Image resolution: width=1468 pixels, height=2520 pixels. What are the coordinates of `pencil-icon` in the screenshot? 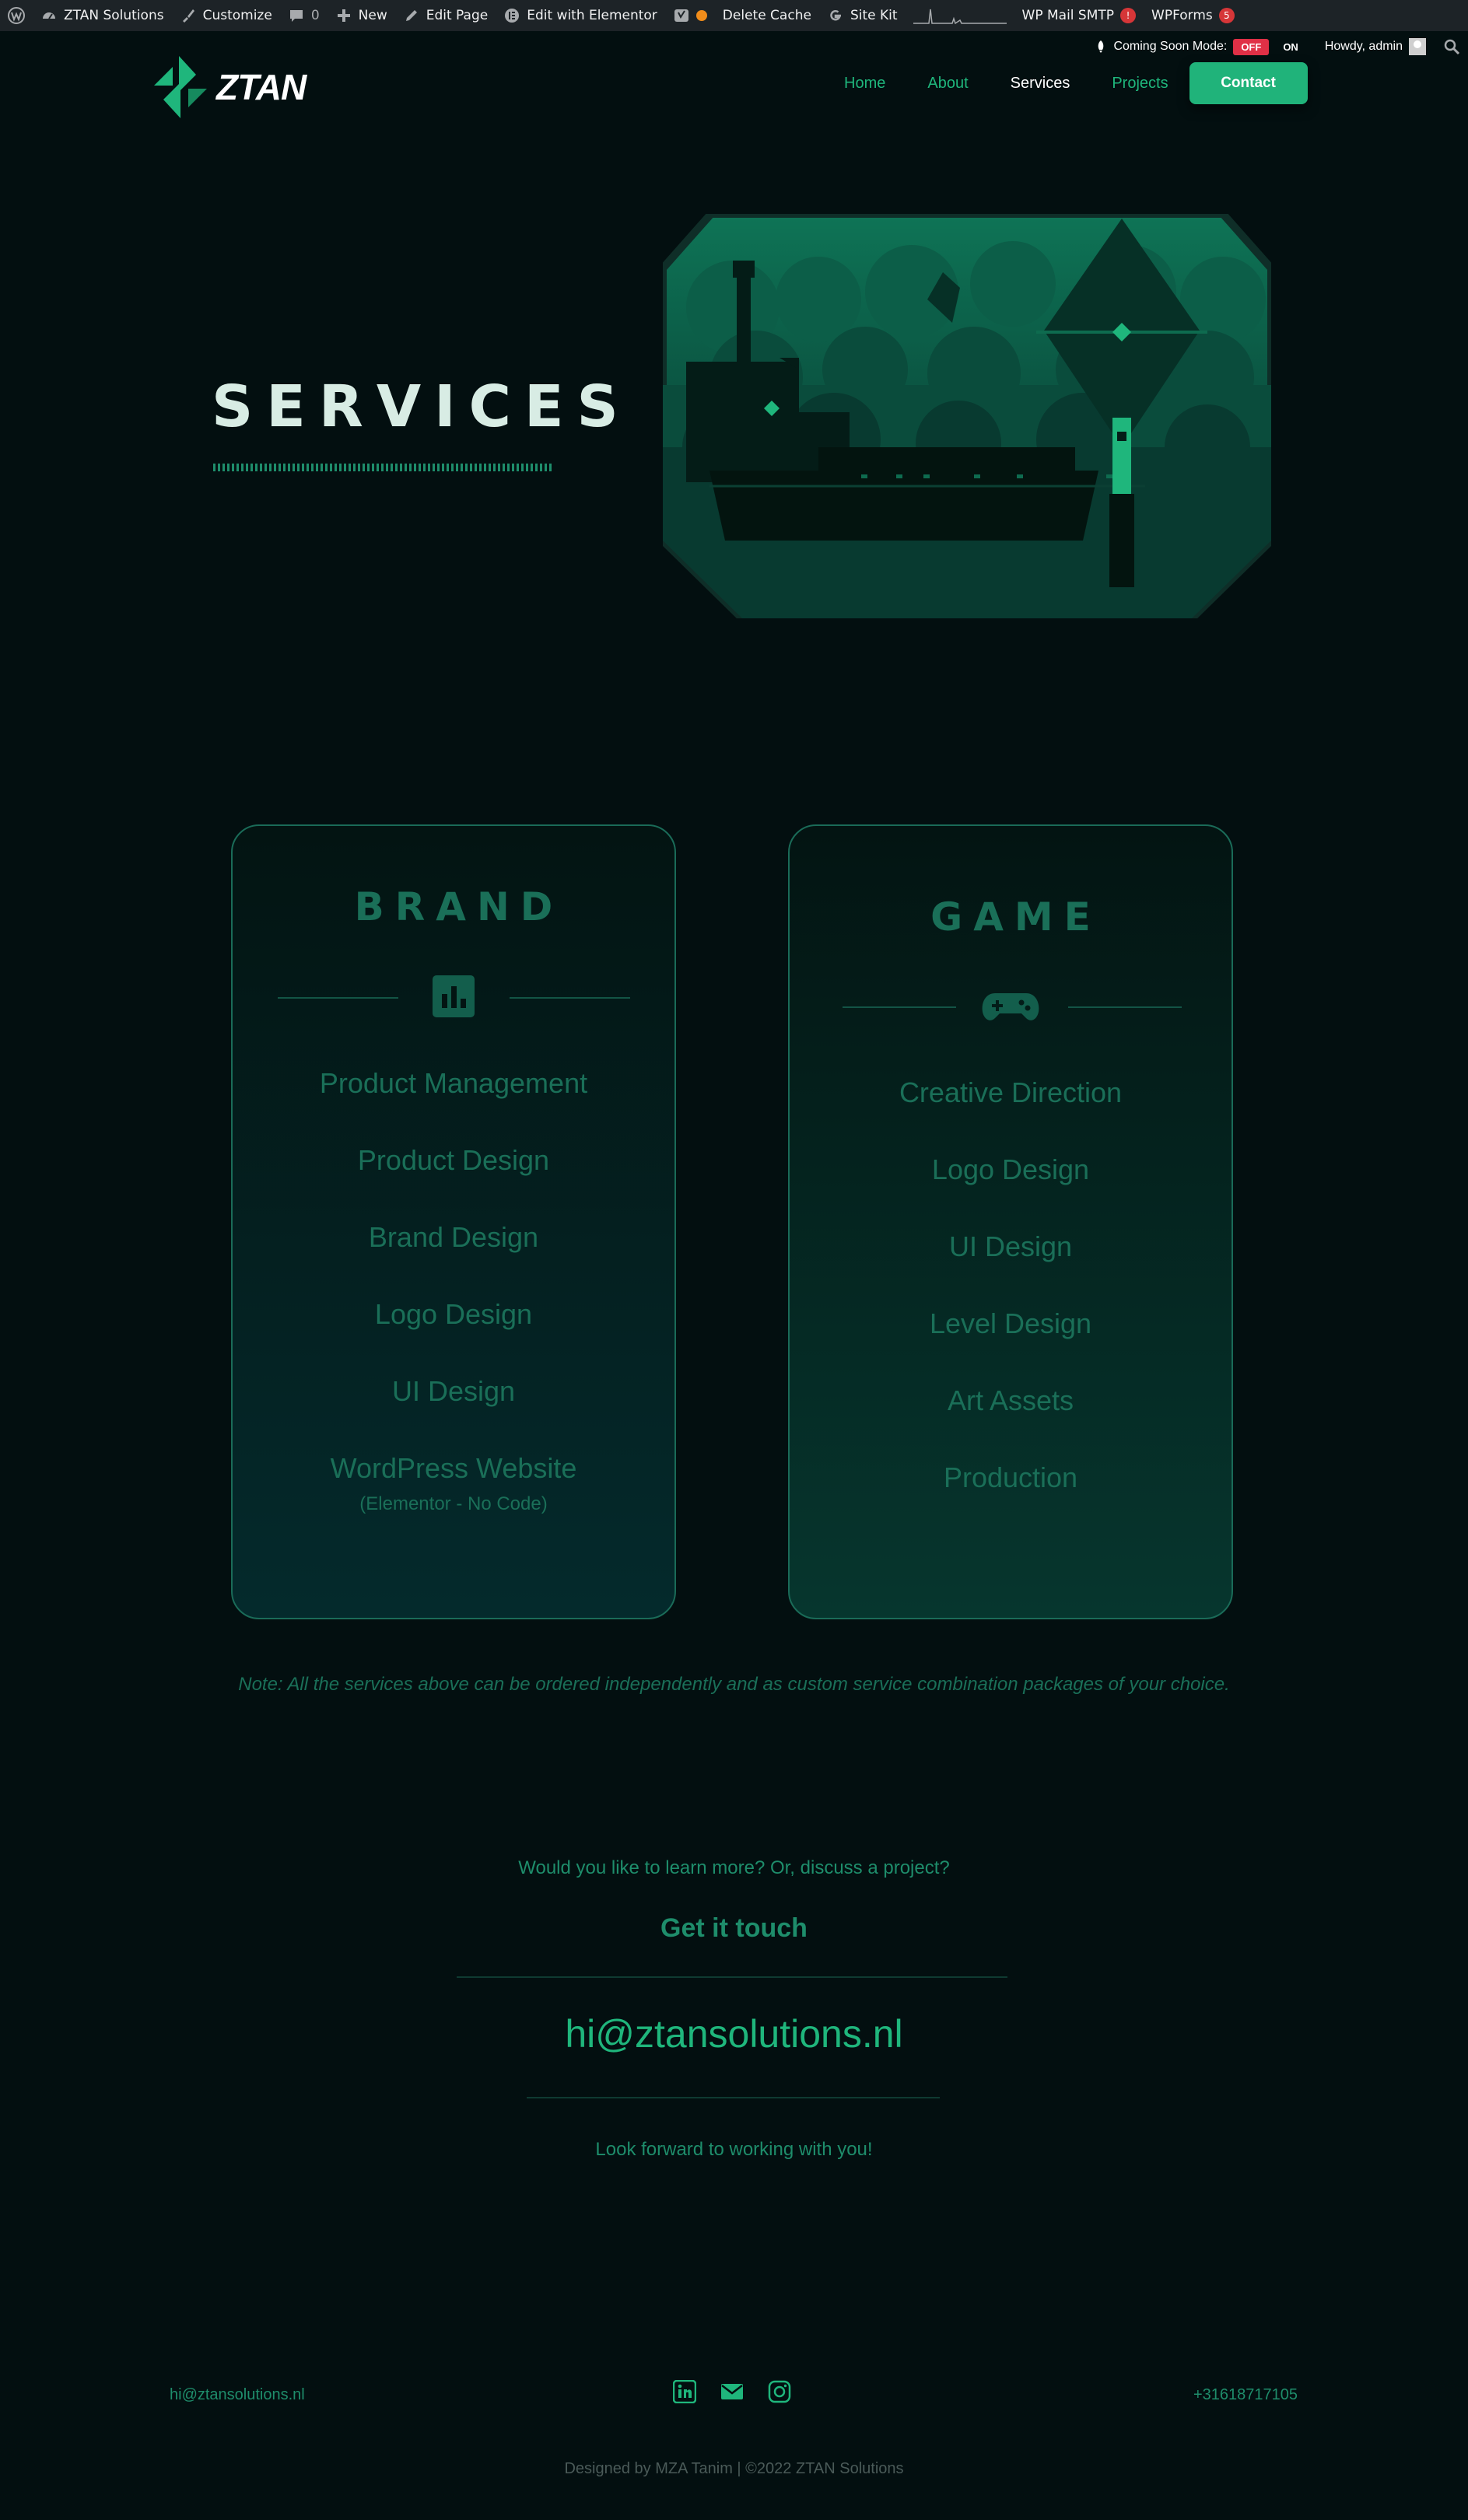 It's located at (411, 16).